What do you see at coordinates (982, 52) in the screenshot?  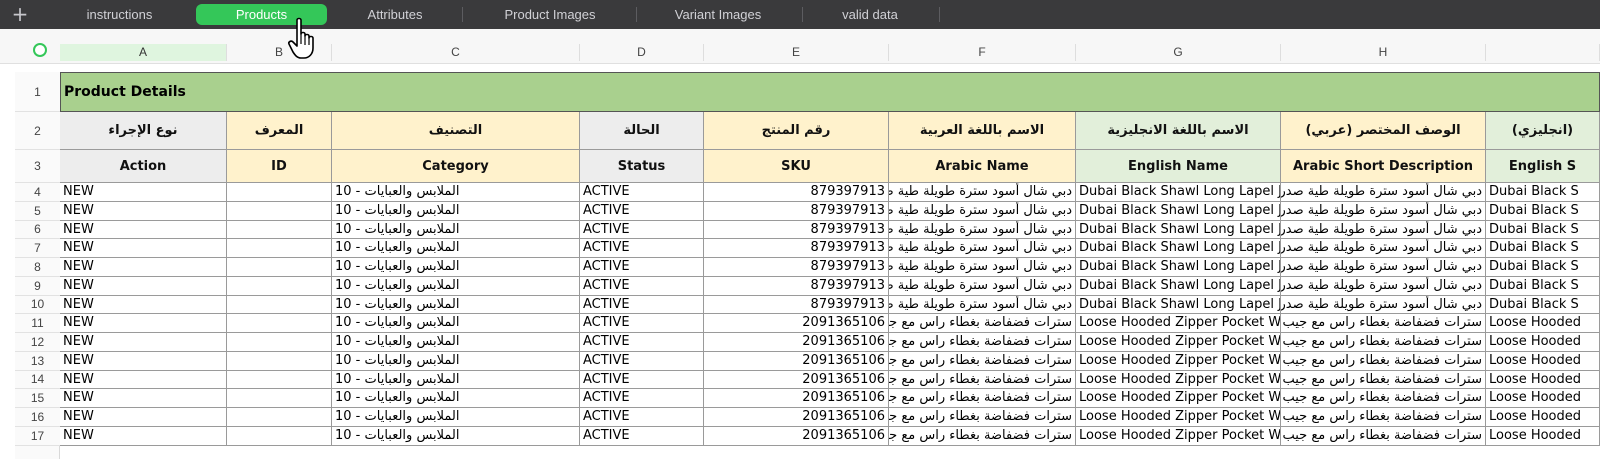 I see `column-header-f: F` at bounding box center [982, 52].